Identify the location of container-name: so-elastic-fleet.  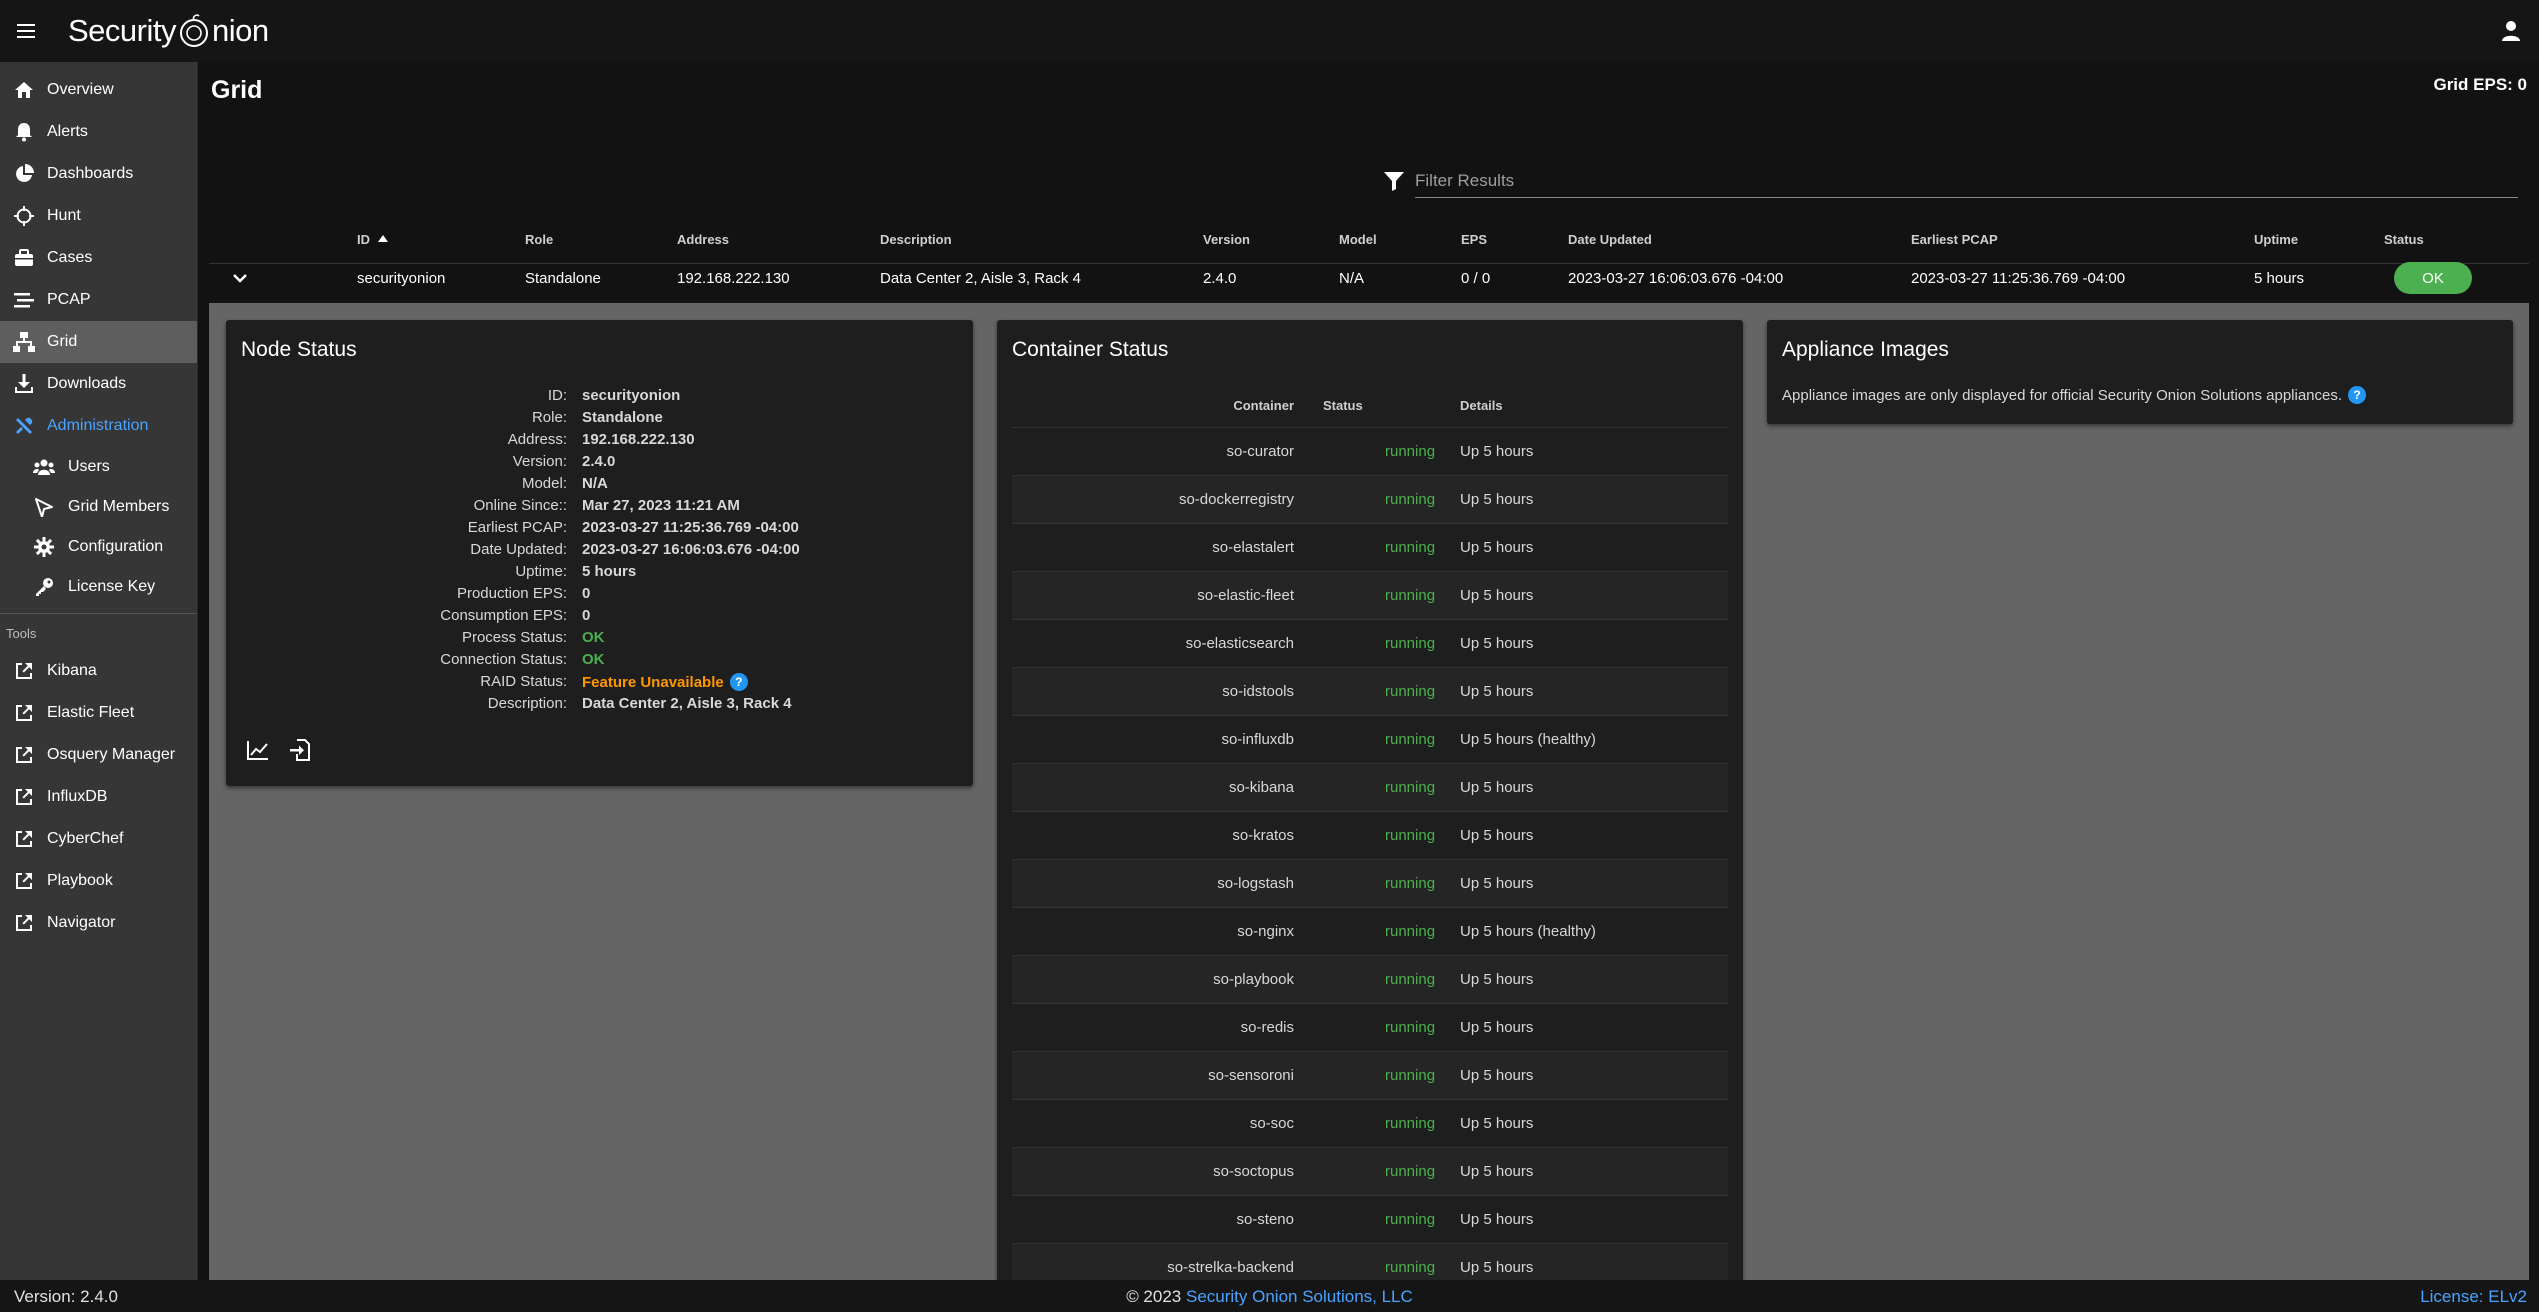
(1245, 595).